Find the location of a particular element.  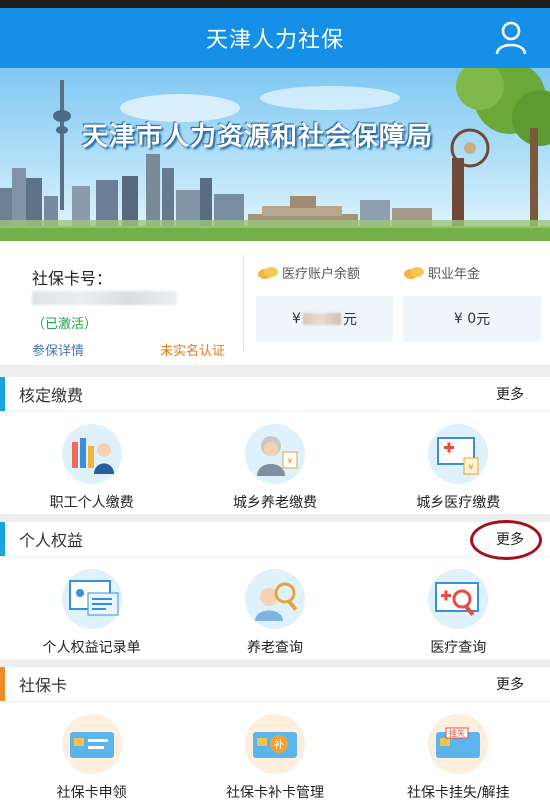

reissue-badge-text: 补 is located at coordinates (279, 744).